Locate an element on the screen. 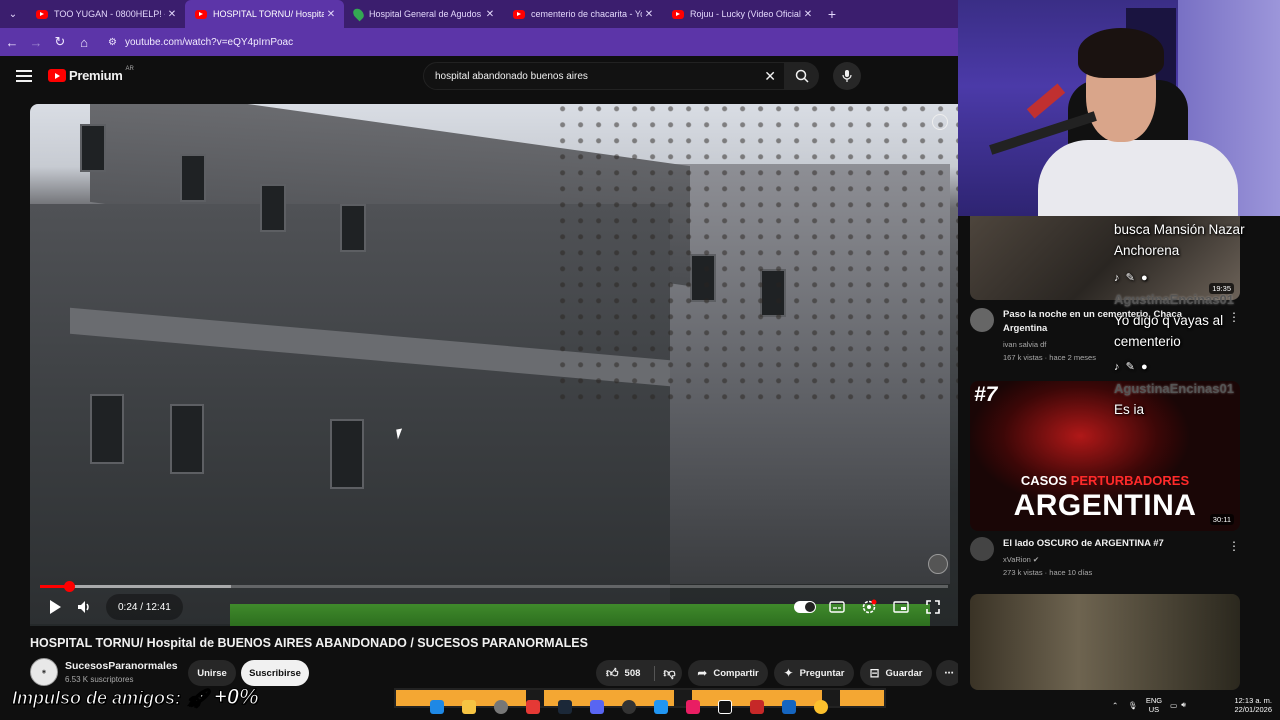  volume-button is located at coordinates (85, 607).